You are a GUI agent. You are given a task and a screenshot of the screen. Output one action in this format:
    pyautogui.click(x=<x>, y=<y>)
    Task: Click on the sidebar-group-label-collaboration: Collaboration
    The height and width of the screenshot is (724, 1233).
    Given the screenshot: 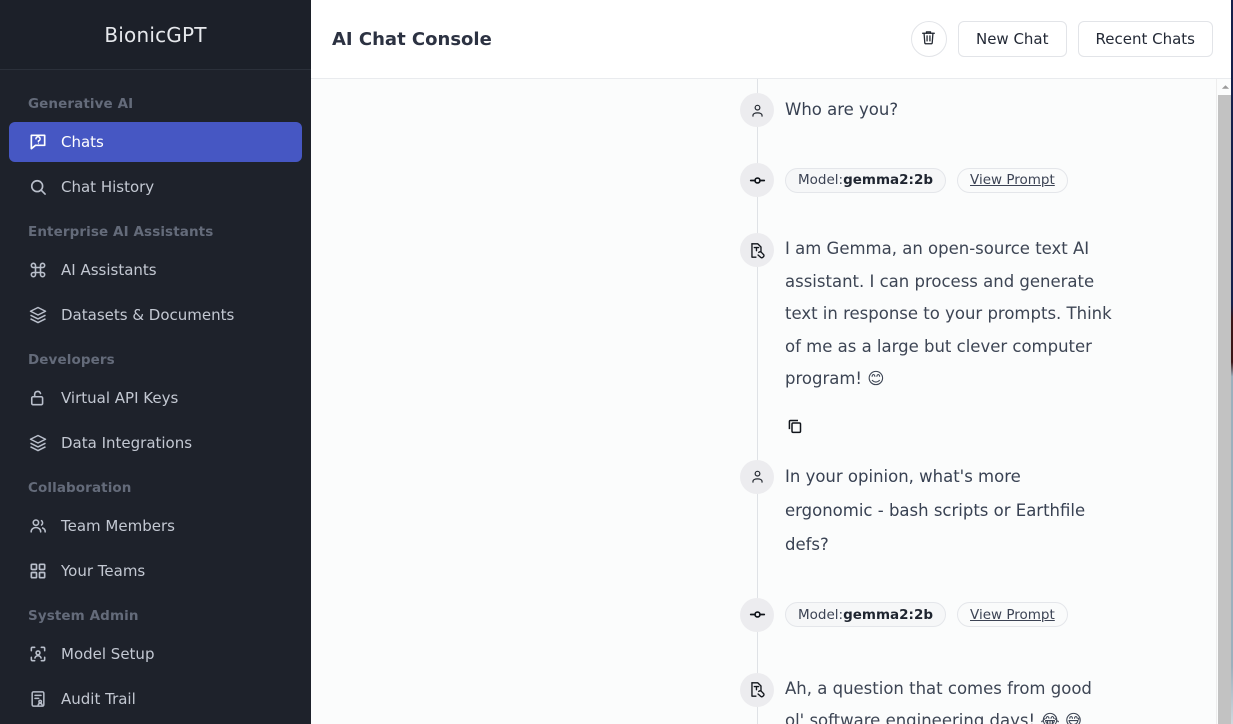 What is the action you would take?
    pyautogui.click(x=80, y=488)
    